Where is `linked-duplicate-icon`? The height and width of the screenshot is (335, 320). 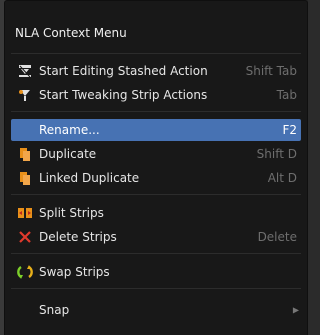 linked-duplicate-icon is located at coordinates (25, 178).